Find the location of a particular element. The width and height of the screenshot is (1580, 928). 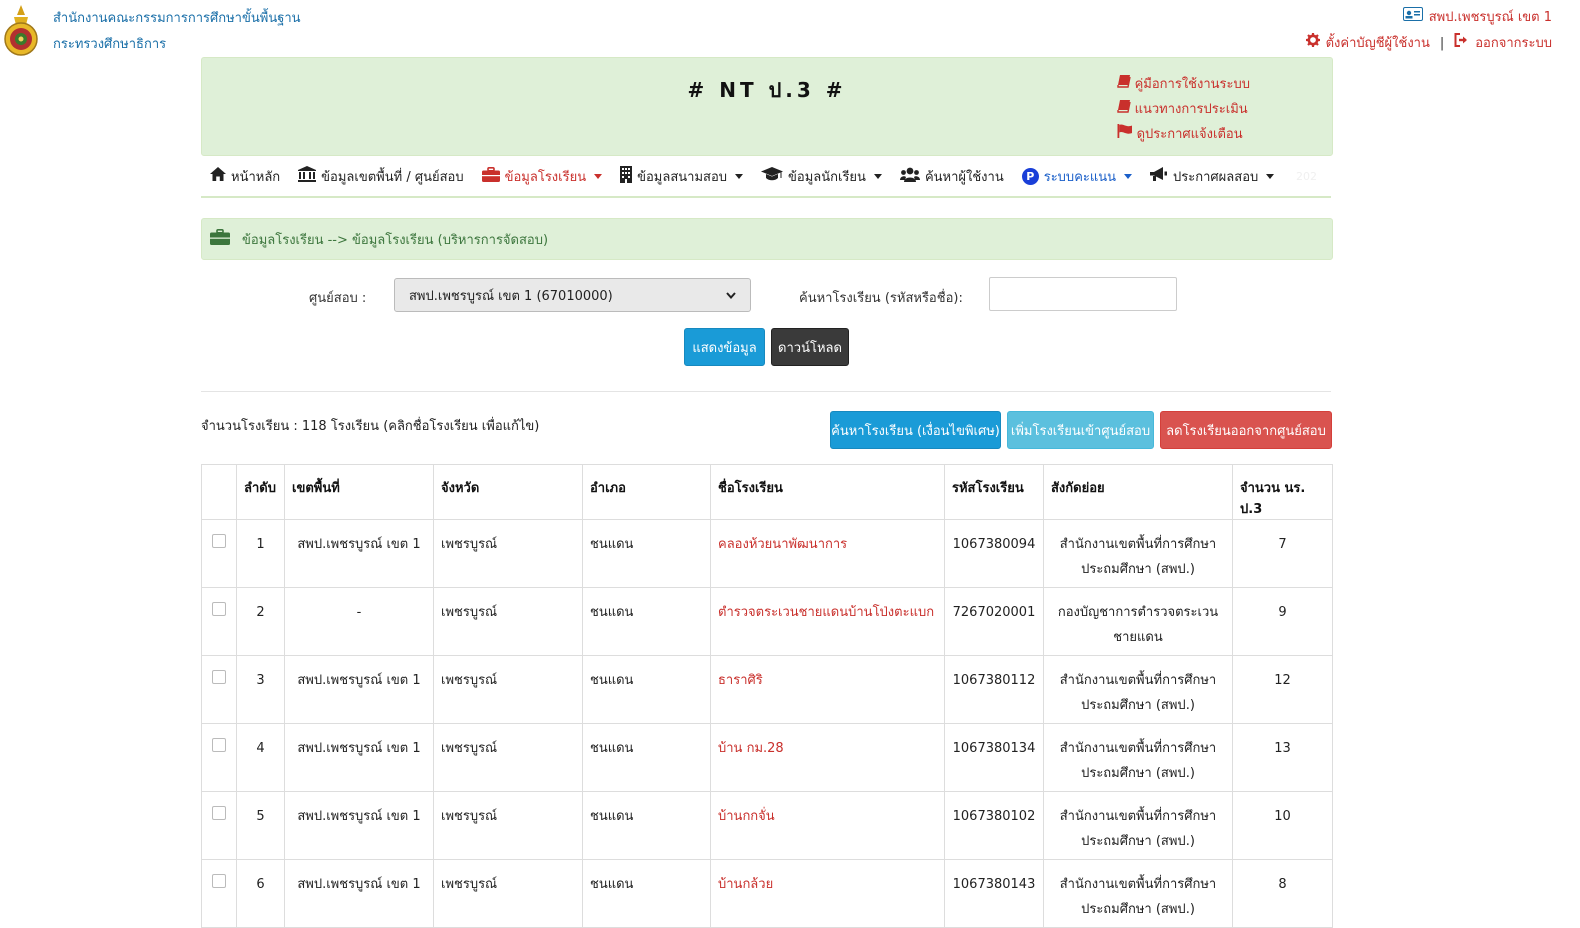

row-student-count: 8 is located at coordinates (1282, 893).